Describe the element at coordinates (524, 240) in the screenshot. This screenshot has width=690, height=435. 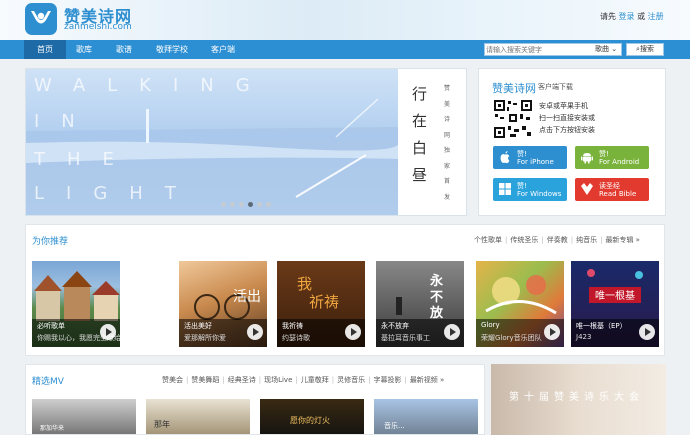
I see `link-traditional: 传统圣乐` at that location.